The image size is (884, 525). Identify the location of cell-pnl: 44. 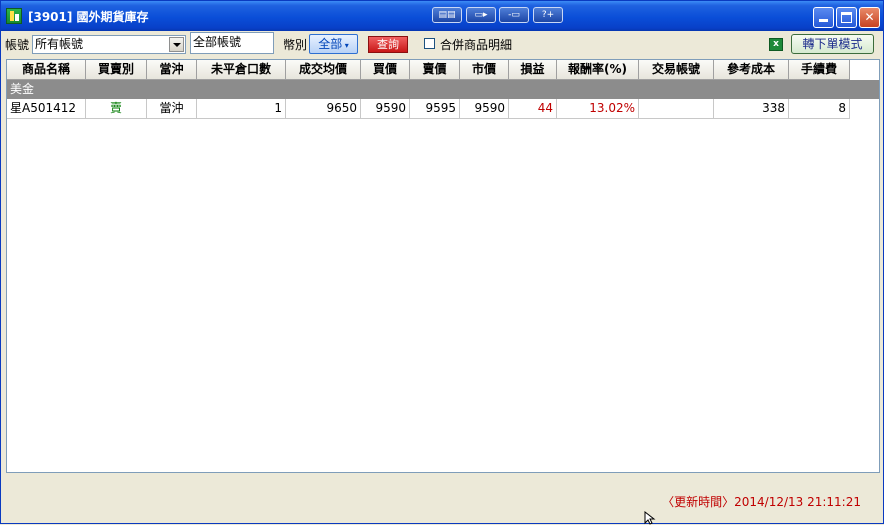
(533, 109).